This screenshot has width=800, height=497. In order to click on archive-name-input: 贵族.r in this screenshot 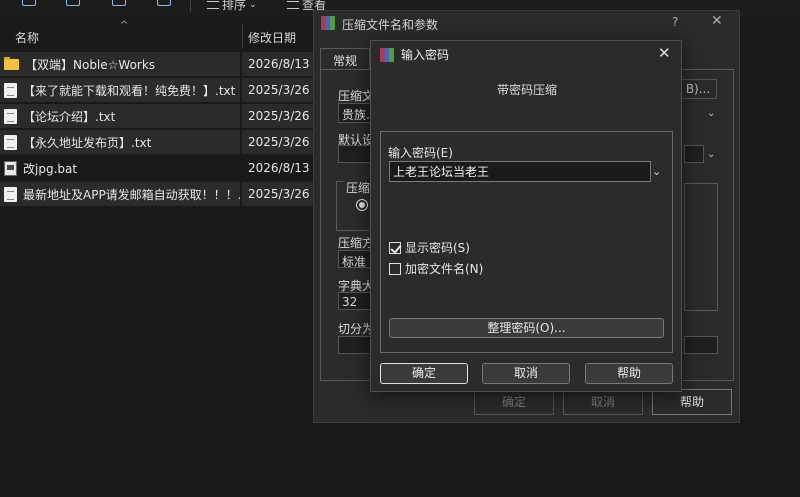, I will do `click(355, 113)`.